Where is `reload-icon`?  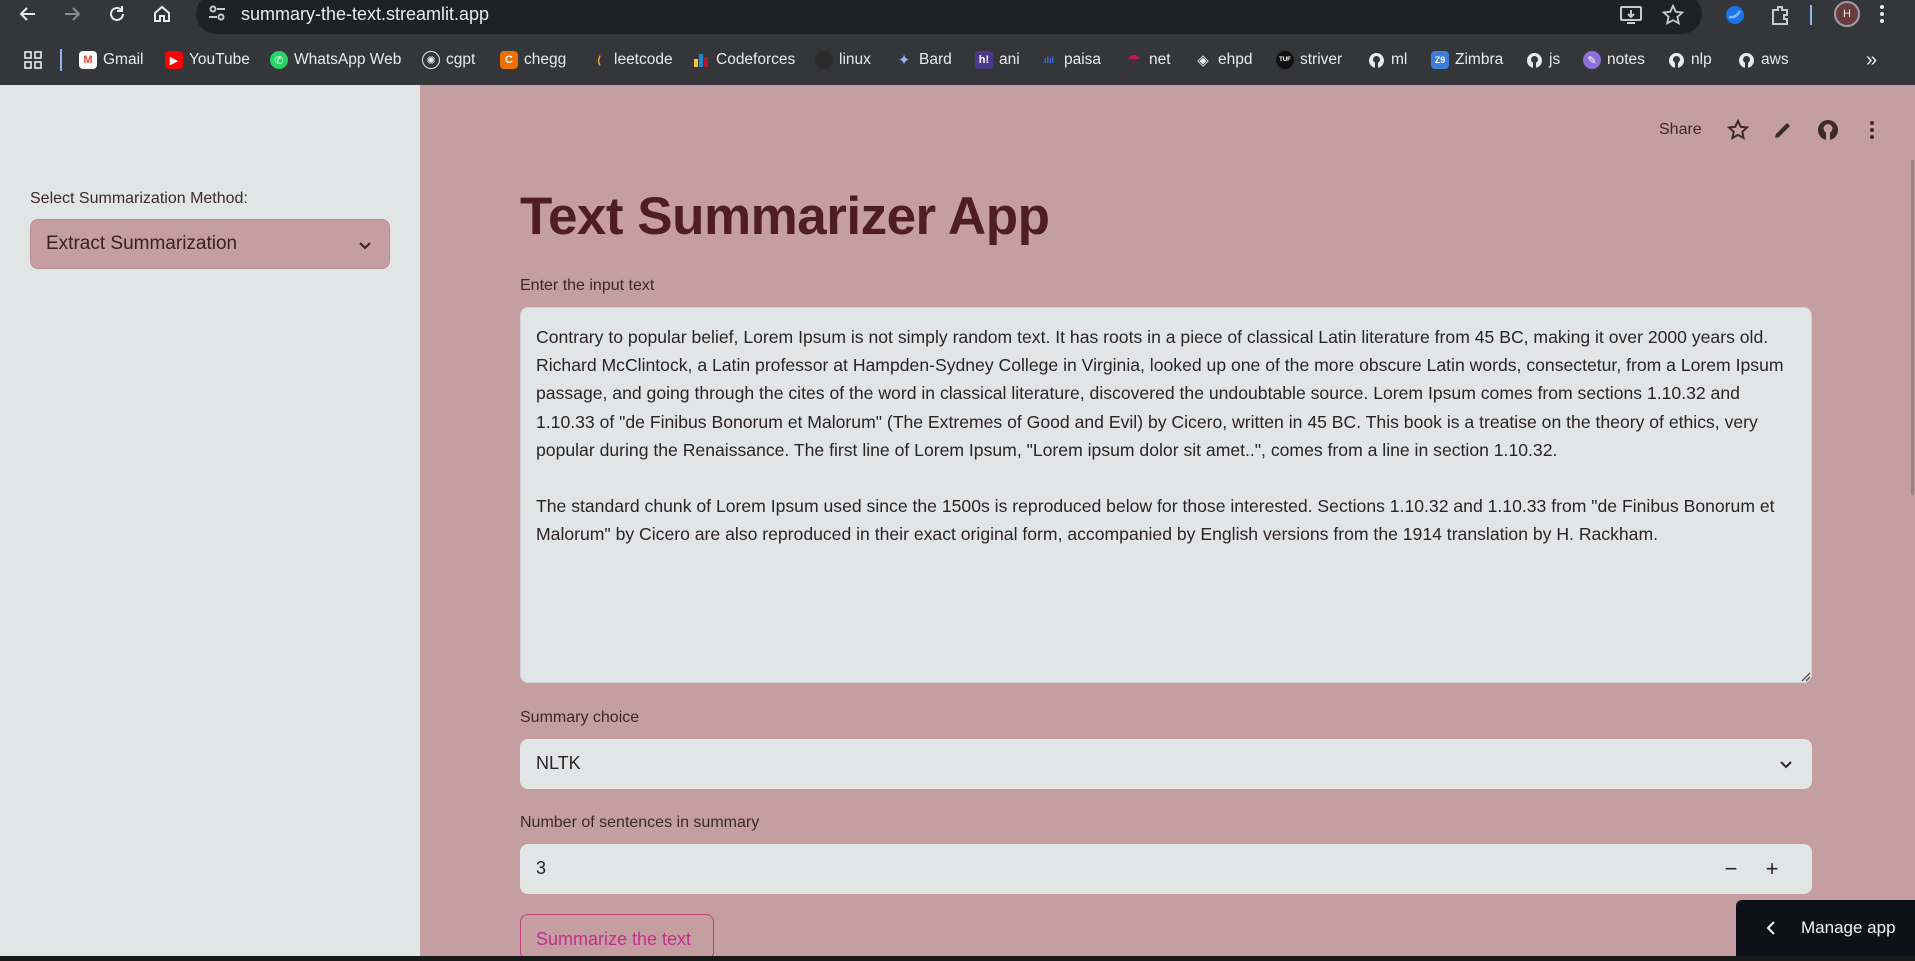 reload-icon is located at coordinates (117, 13).